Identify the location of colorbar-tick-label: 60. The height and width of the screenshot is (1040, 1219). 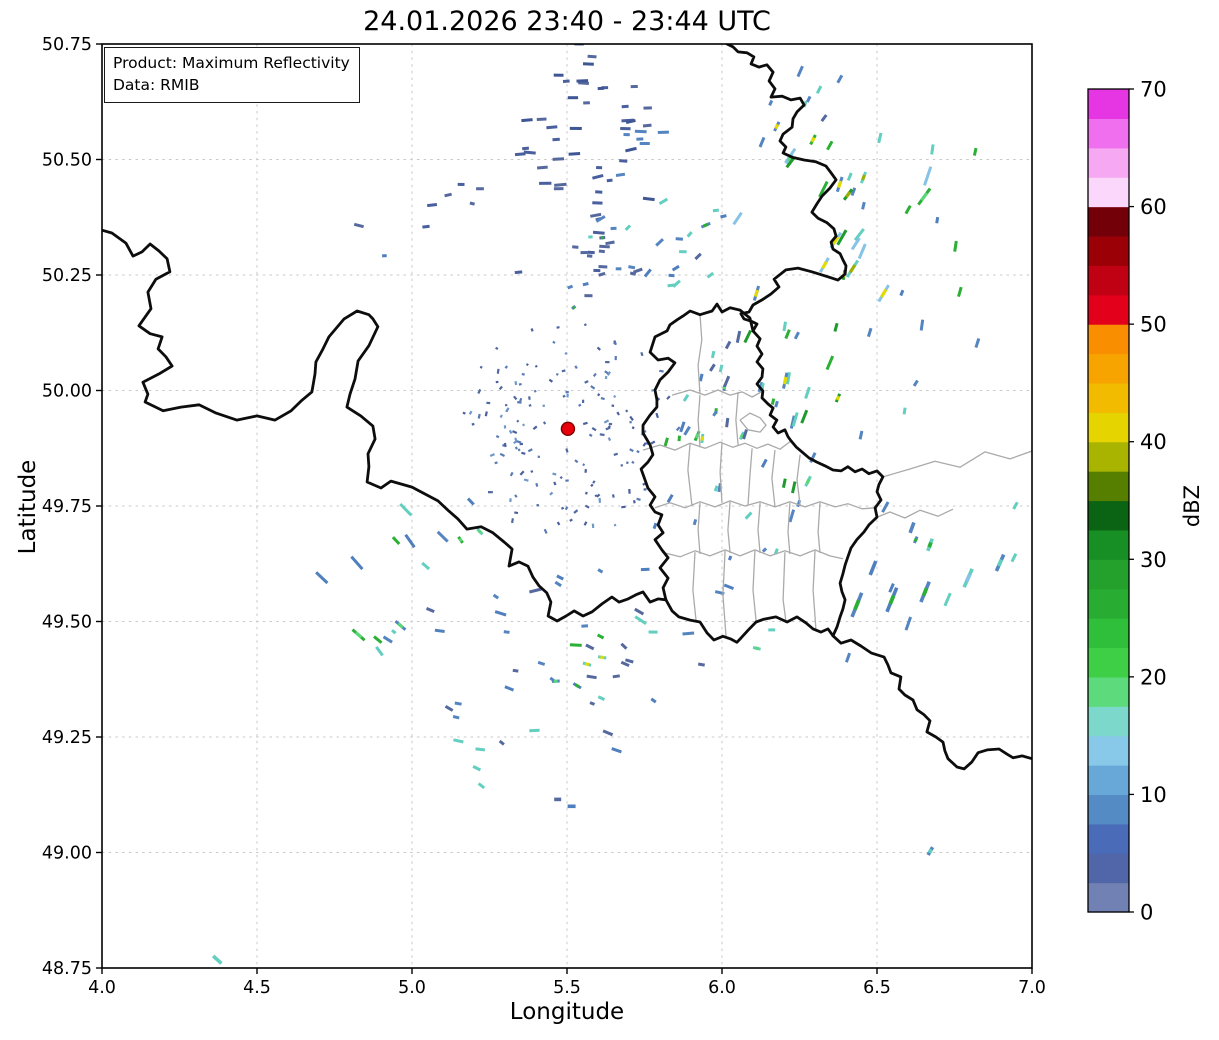
(1153, 207).